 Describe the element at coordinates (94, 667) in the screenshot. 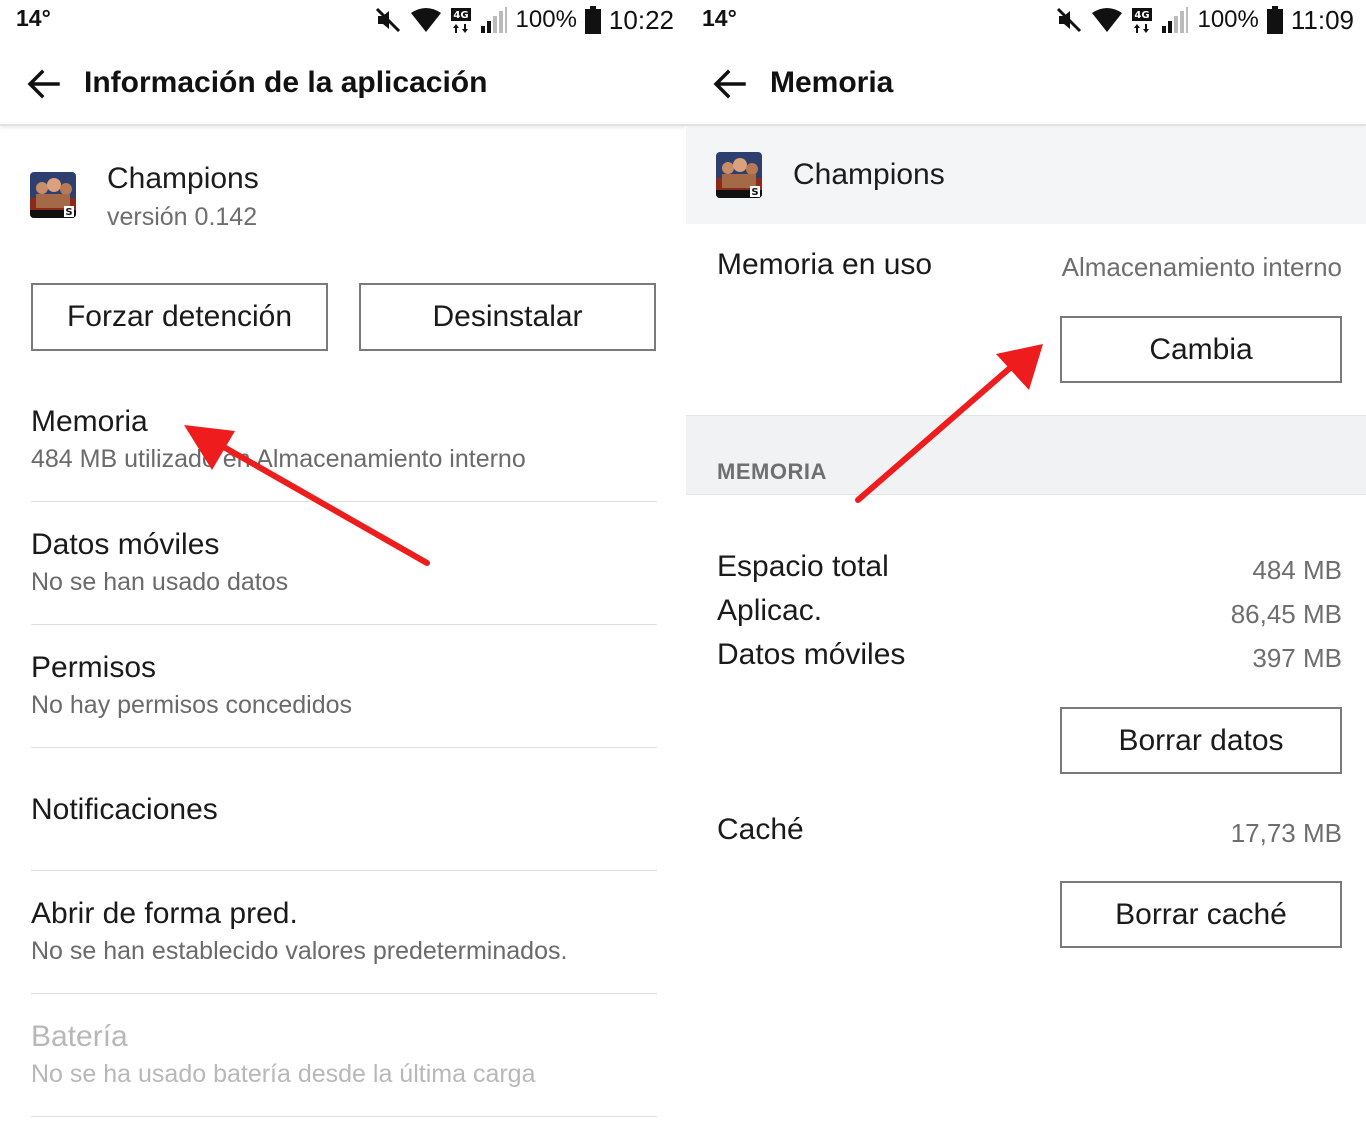

I see `list-item-title: Permisos` at that location.